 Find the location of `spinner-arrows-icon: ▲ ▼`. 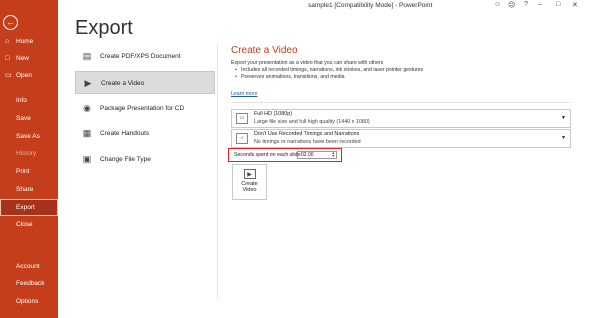

spinner-arrows-icon: ▲ ▼ is located at coordinates (333, 154).